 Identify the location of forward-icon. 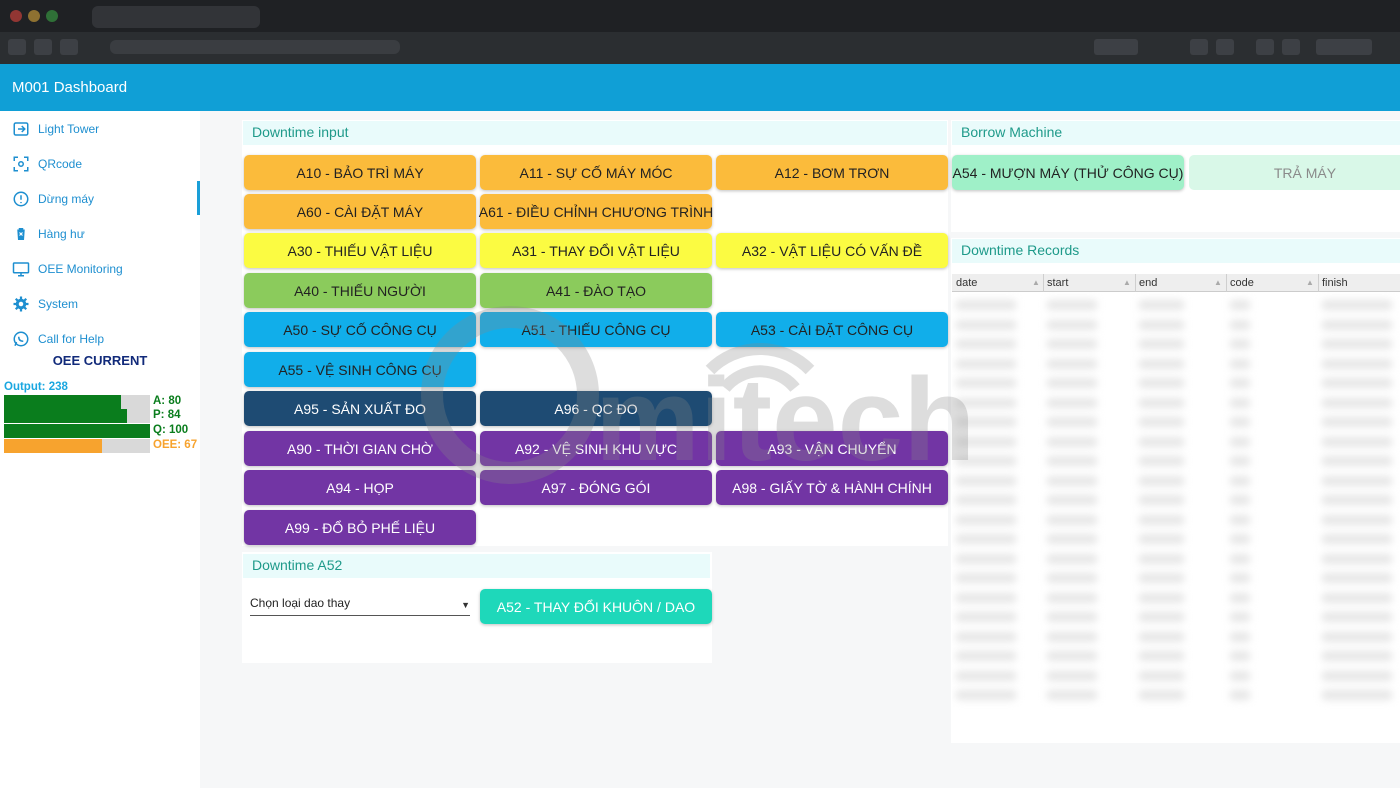
(43, 47).